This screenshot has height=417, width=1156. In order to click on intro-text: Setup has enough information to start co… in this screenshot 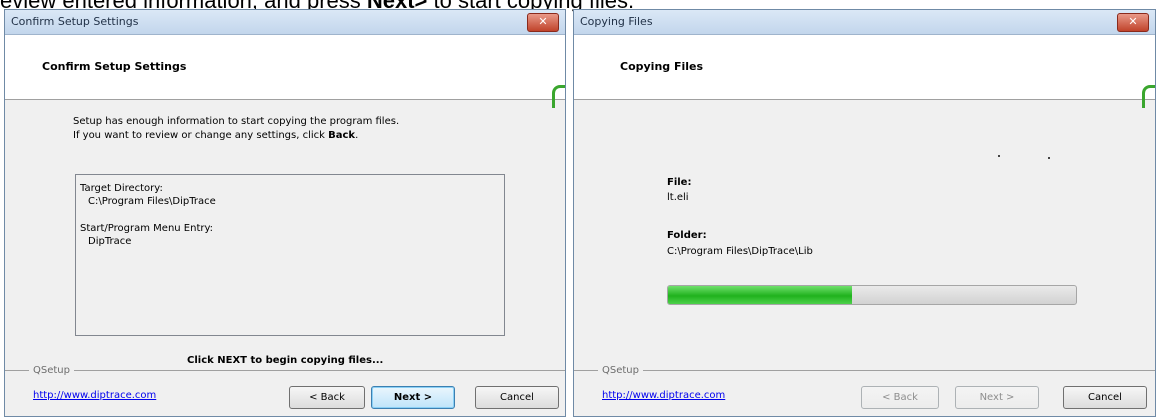, I will do `click(236, 129)`.